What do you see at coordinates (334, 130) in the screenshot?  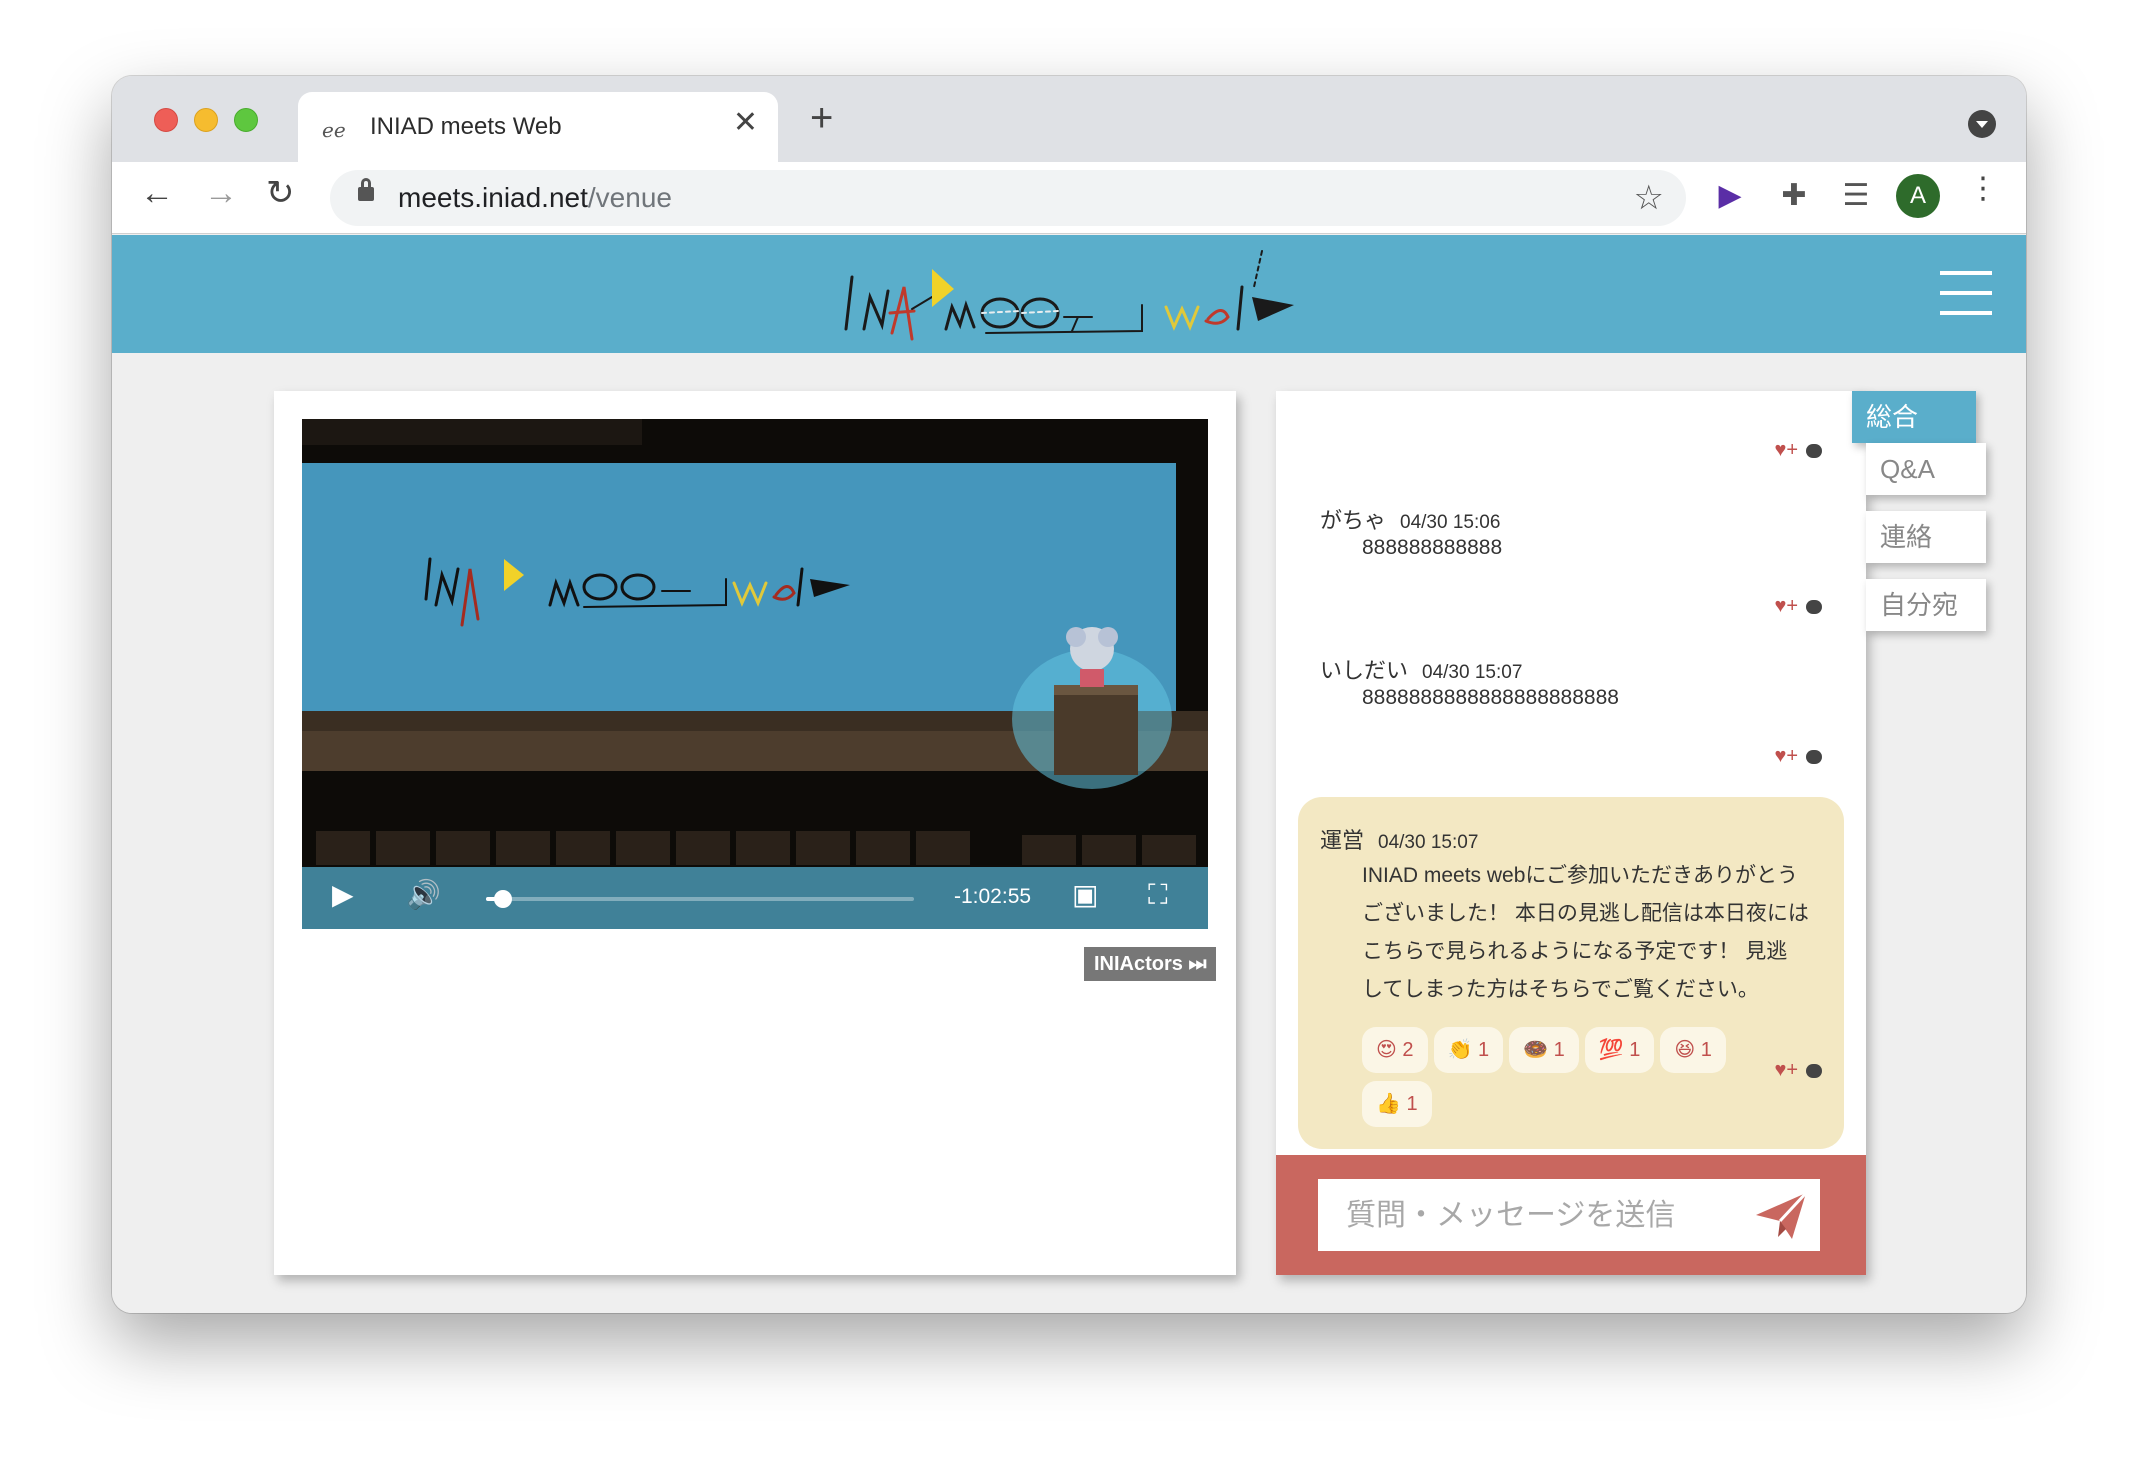 I see `site-favicon-icon: ee` at bounding box center [334, 130].